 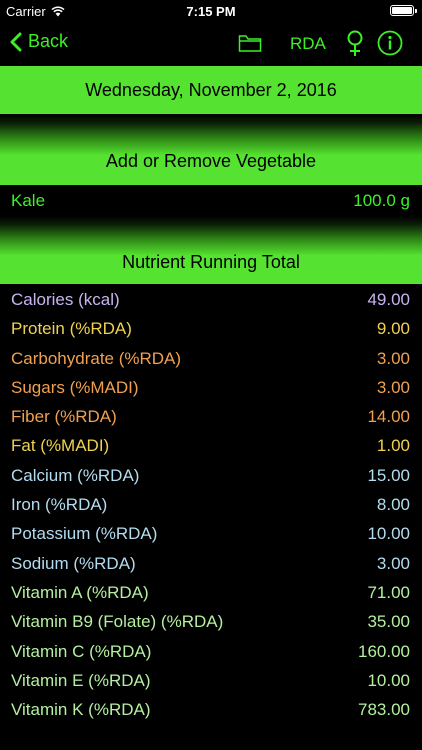 What do you see at coordinates (211, 44) in the screenshot?
I see `nav-bar: Back RDA` at bounding box center [211, 44].